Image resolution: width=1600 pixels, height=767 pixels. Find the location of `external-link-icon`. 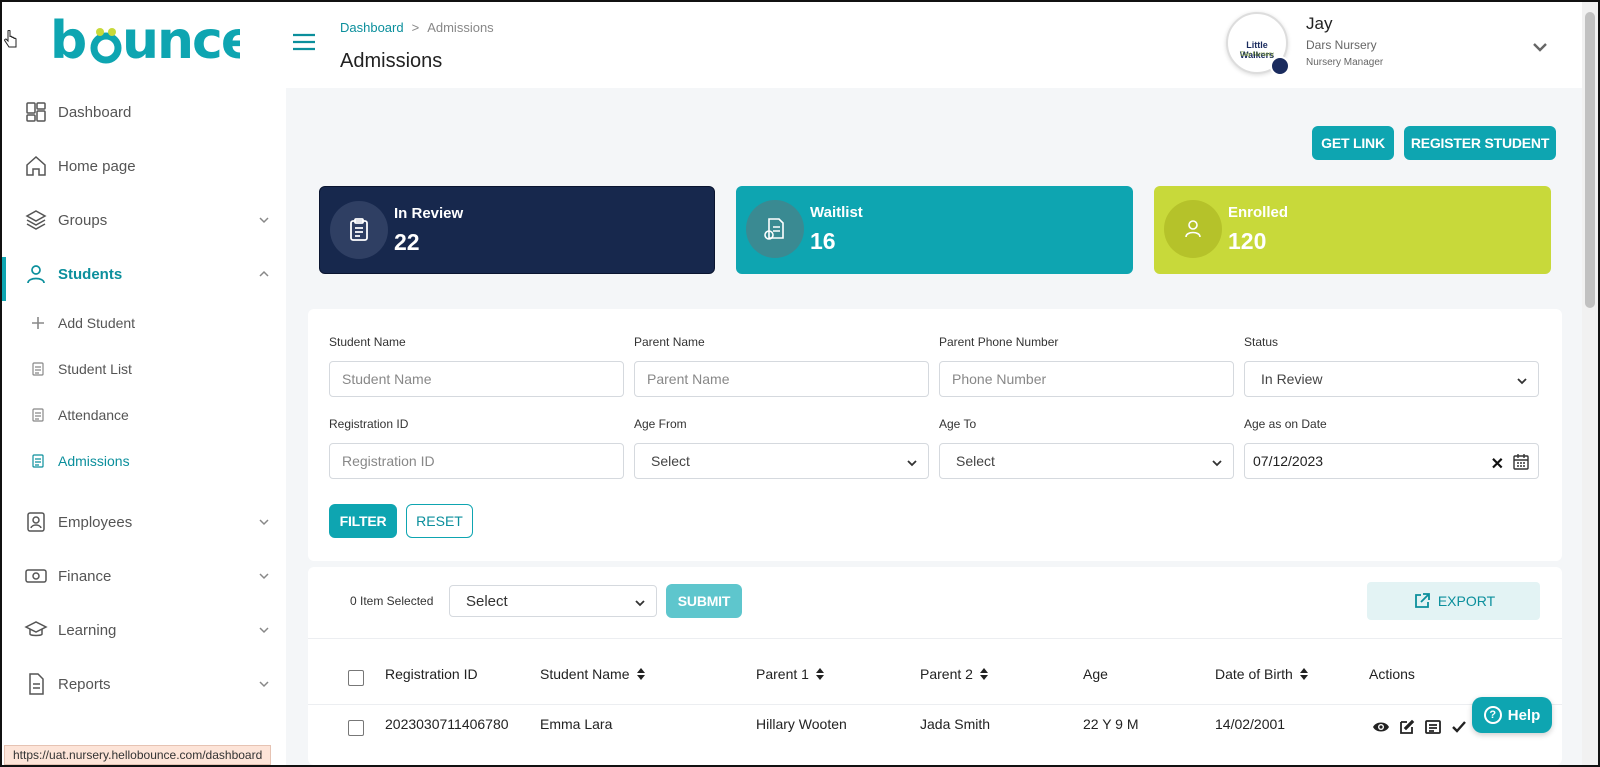

external-link-icon is located at coordinates (1422, 601).